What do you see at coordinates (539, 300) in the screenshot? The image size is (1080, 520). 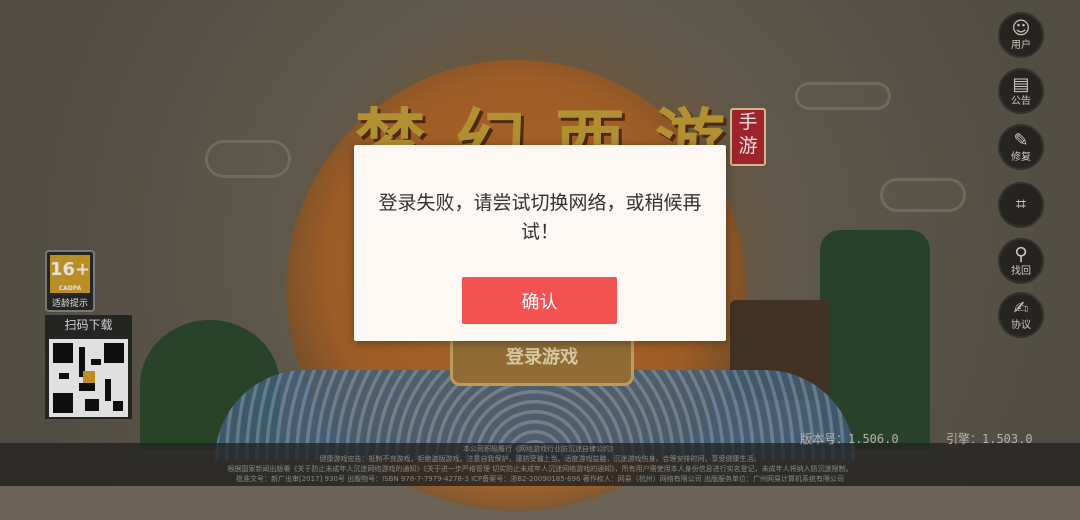 I see `confirm-button: 确认` at bounding box center [539, 300].